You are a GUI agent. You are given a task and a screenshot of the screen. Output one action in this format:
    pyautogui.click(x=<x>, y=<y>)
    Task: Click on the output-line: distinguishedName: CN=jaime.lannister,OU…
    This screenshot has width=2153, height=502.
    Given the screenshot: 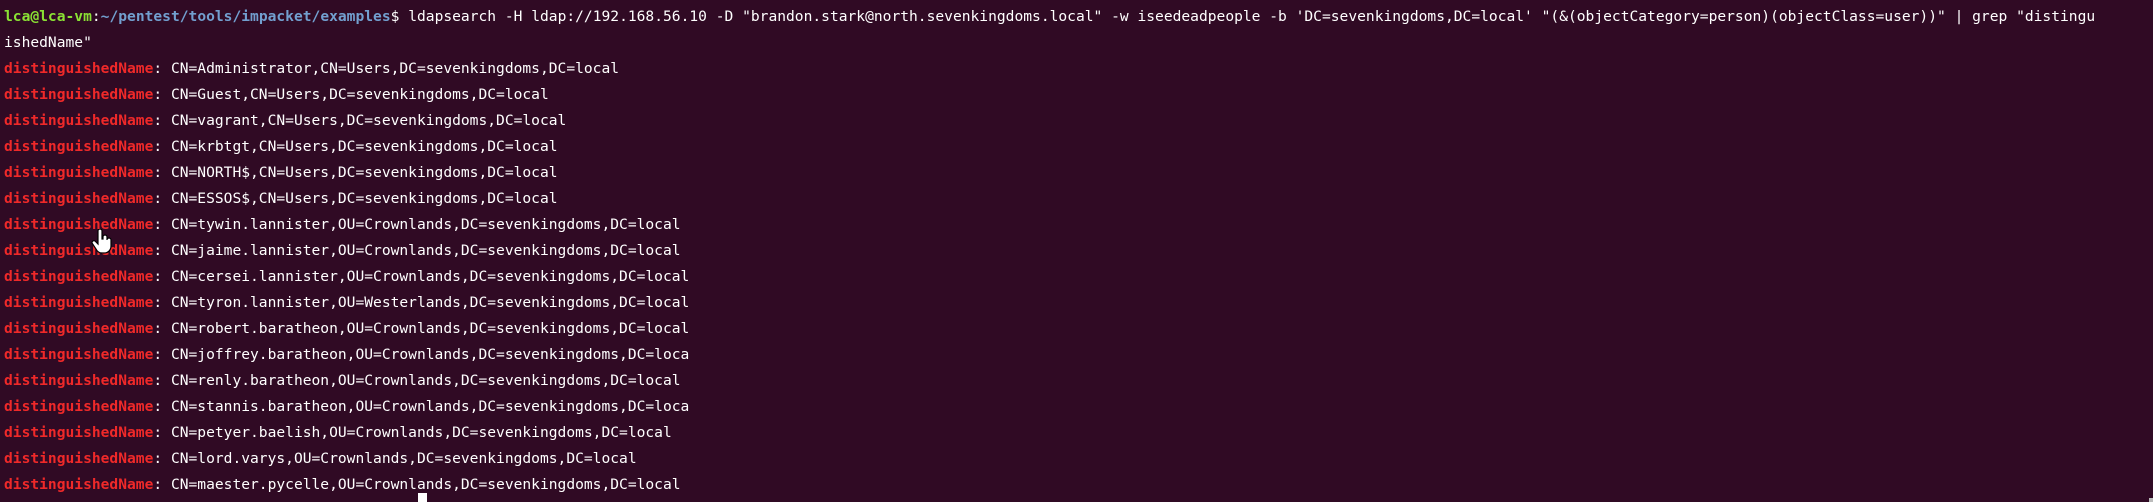 What is the action you would take?
    pyautogui.click(x=1078, y=251)
    